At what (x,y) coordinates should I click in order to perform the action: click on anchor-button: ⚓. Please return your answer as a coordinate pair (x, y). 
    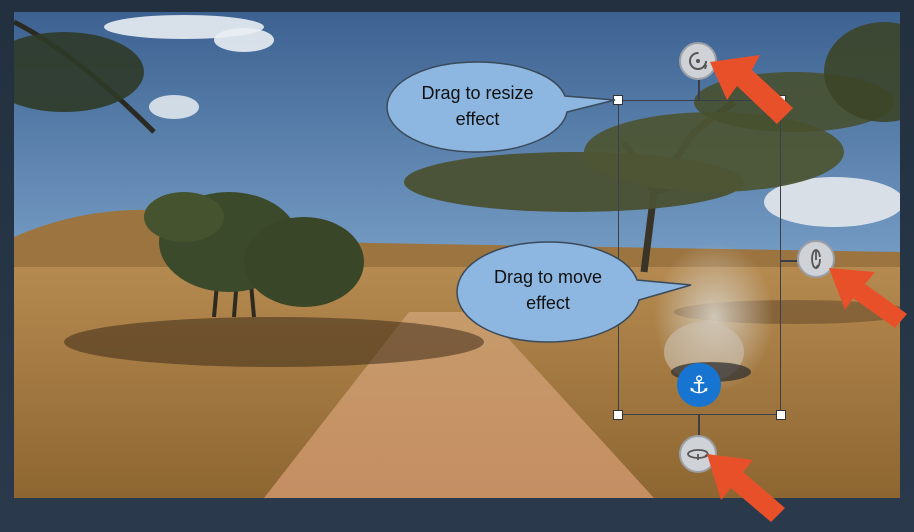
    Looking at the image, I should click on (699, 385).